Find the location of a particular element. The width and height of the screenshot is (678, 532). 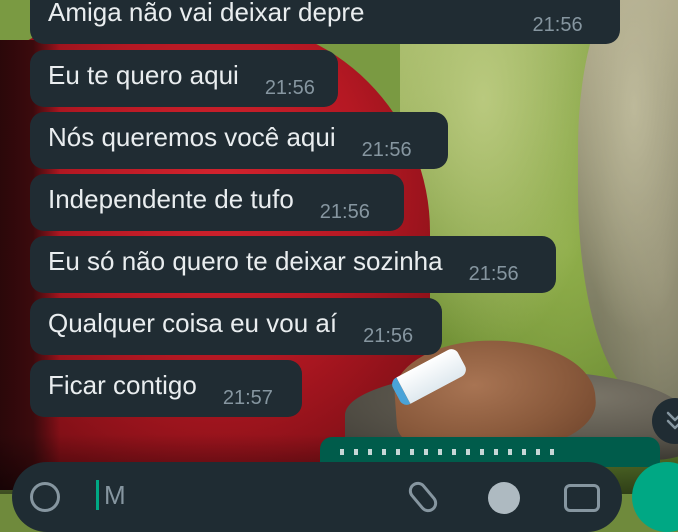

message-text: Amiga não vai deixar depre is located at coordinates (206, 13).